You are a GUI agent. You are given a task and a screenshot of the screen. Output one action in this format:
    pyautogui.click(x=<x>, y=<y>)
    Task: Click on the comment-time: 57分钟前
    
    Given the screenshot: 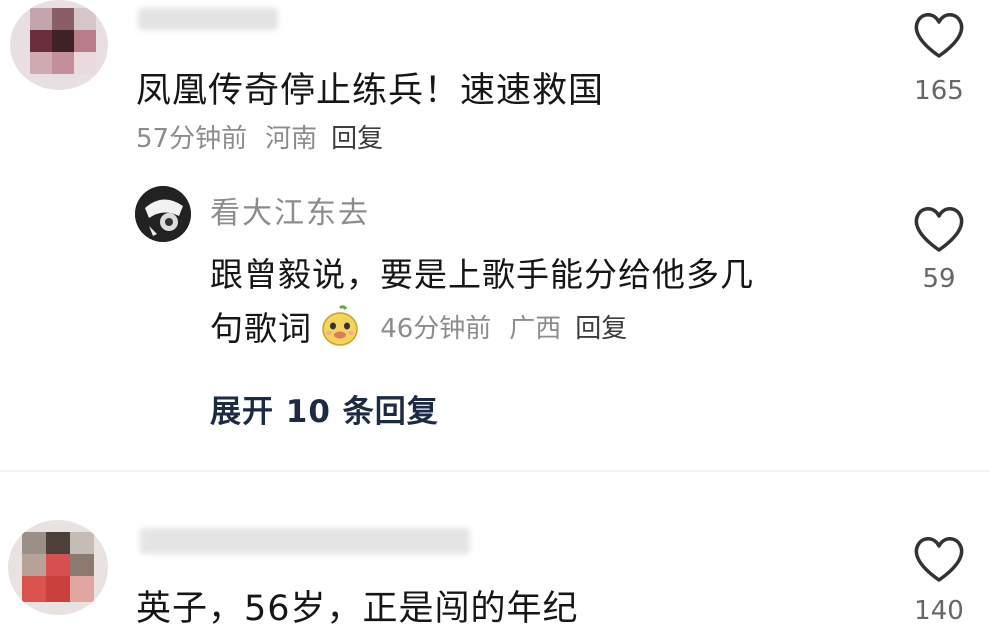 What is the action you would take?
    pyautogui.click(x=192, y=139)
    